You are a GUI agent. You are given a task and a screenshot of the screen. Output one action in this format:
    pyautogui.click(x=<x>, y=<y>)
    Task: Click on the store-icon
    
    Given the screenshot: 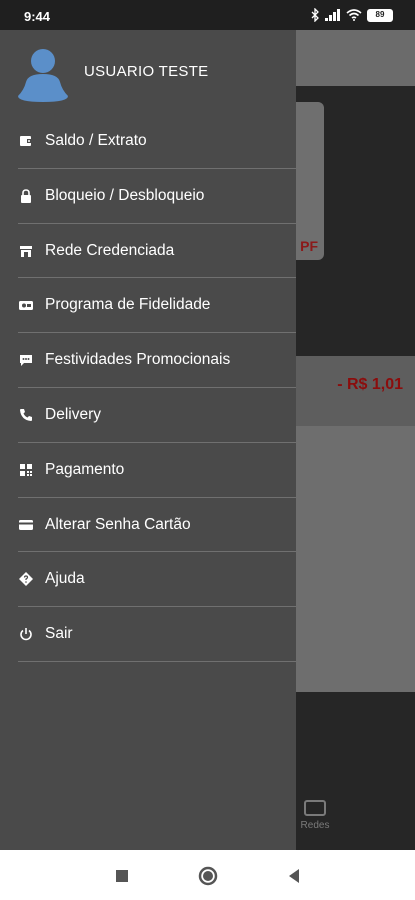 What is the action you would take?
    pyautogui.click(x=26, y=251)
    